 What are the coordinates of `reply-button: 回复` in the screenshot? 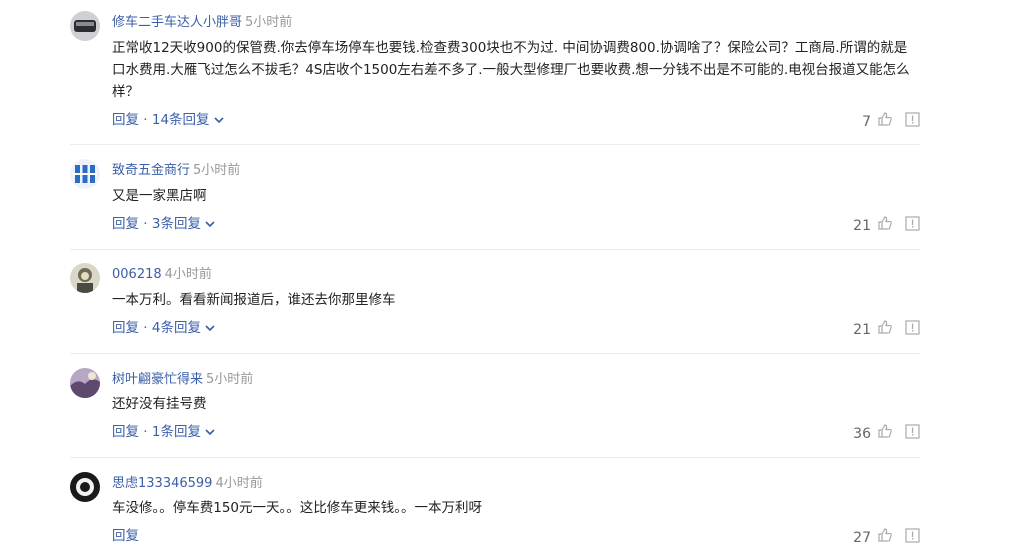 It's located at (125, 536).